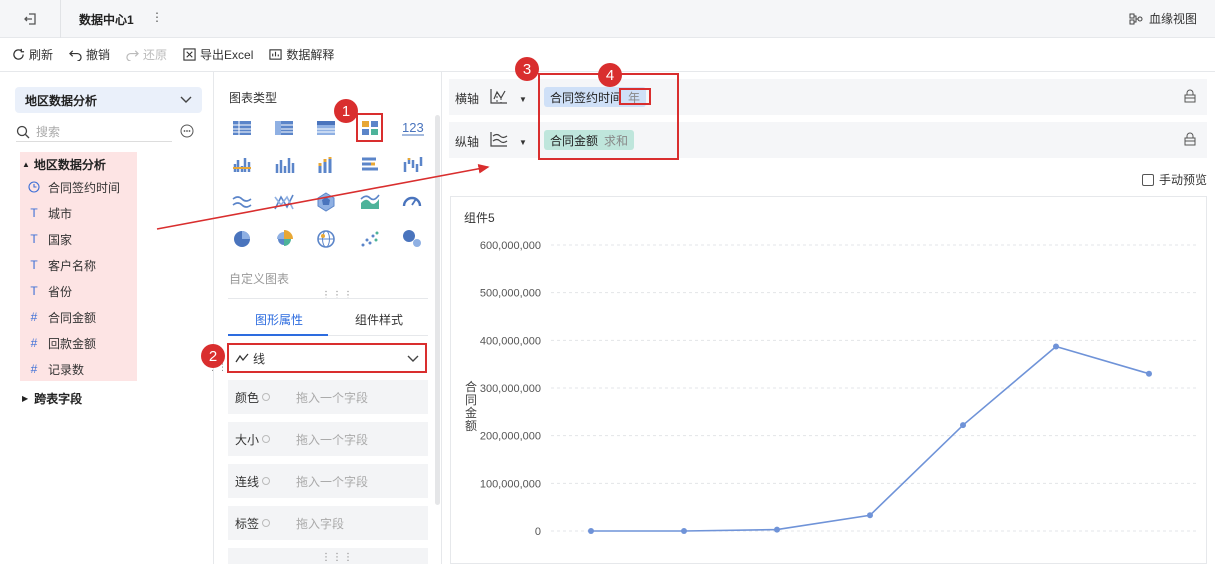  Describe the element at coordinates (34, 239) in the screenshot. I see `text-type-icon: T` at that location.